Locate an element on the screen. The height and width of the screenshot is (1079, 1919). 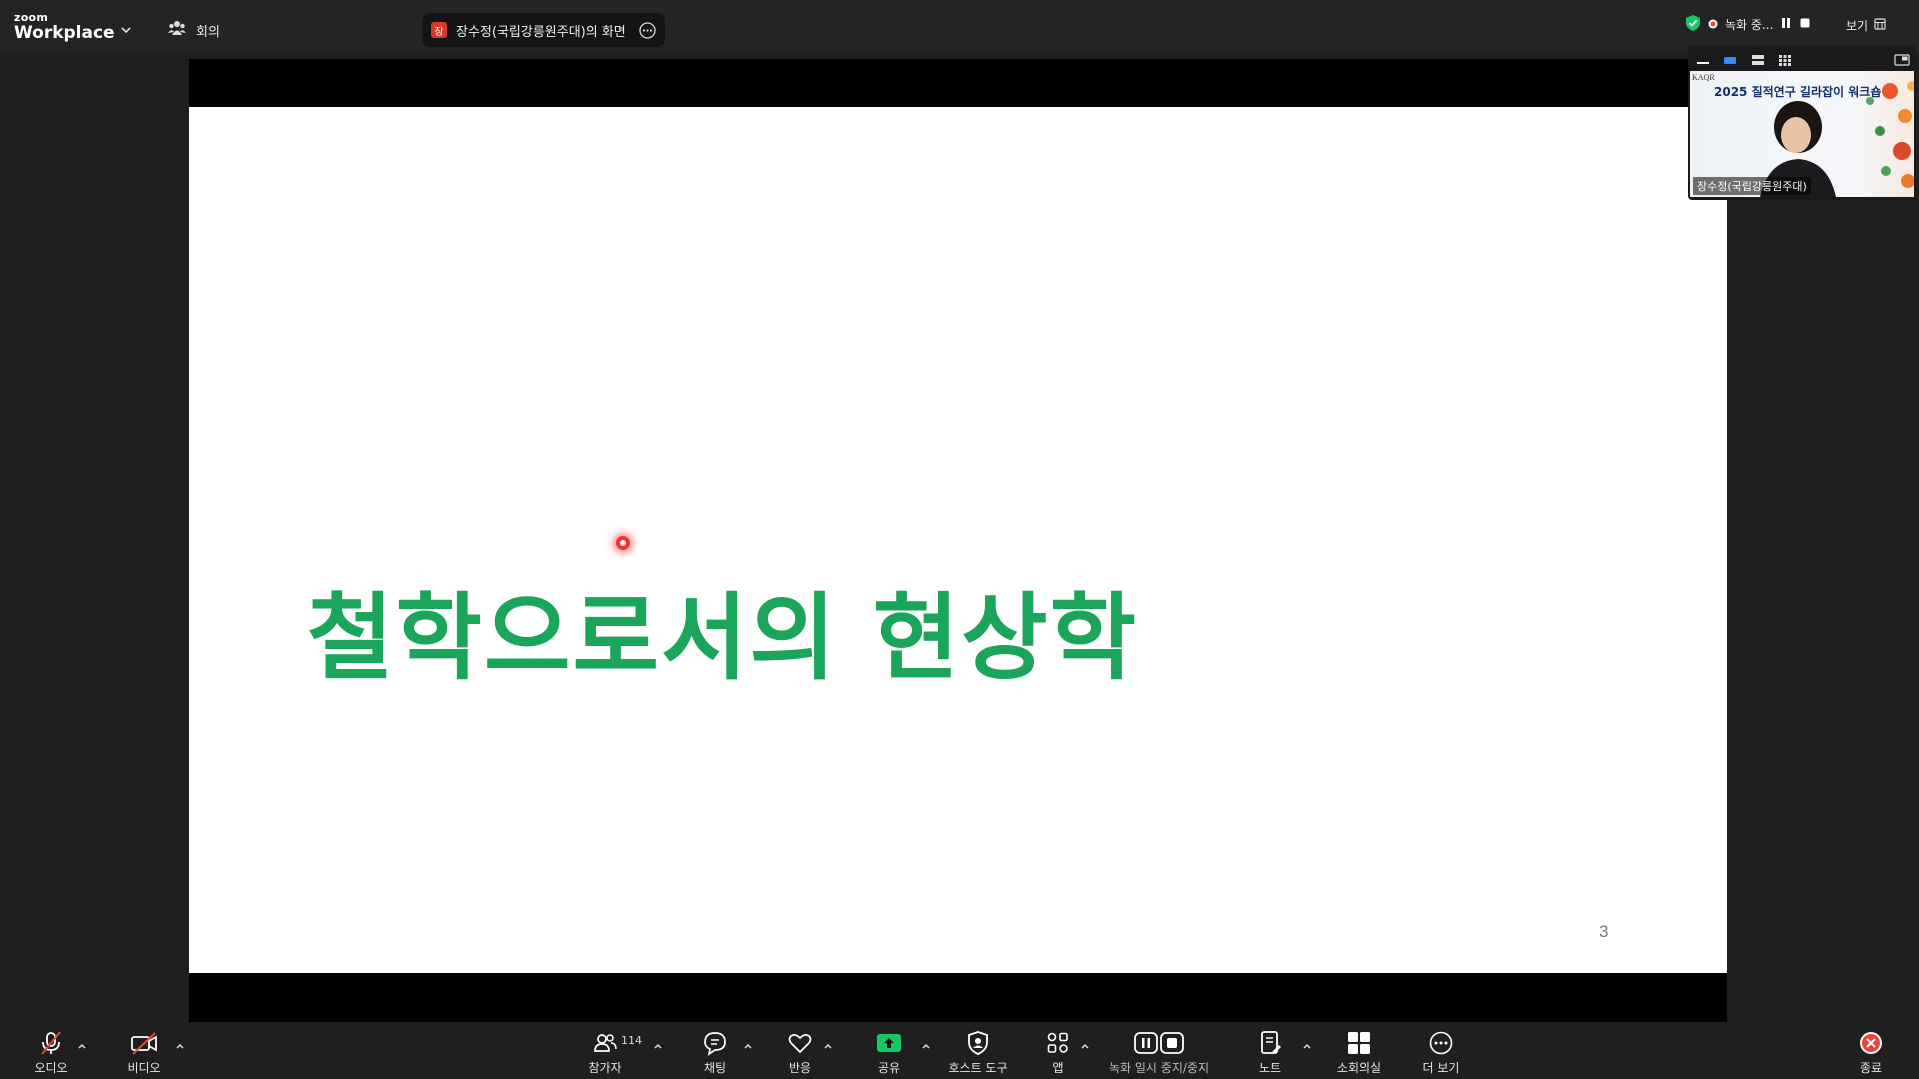
zoom-workplace-logo: zoom Workplace is located at coordinates (64, 27).